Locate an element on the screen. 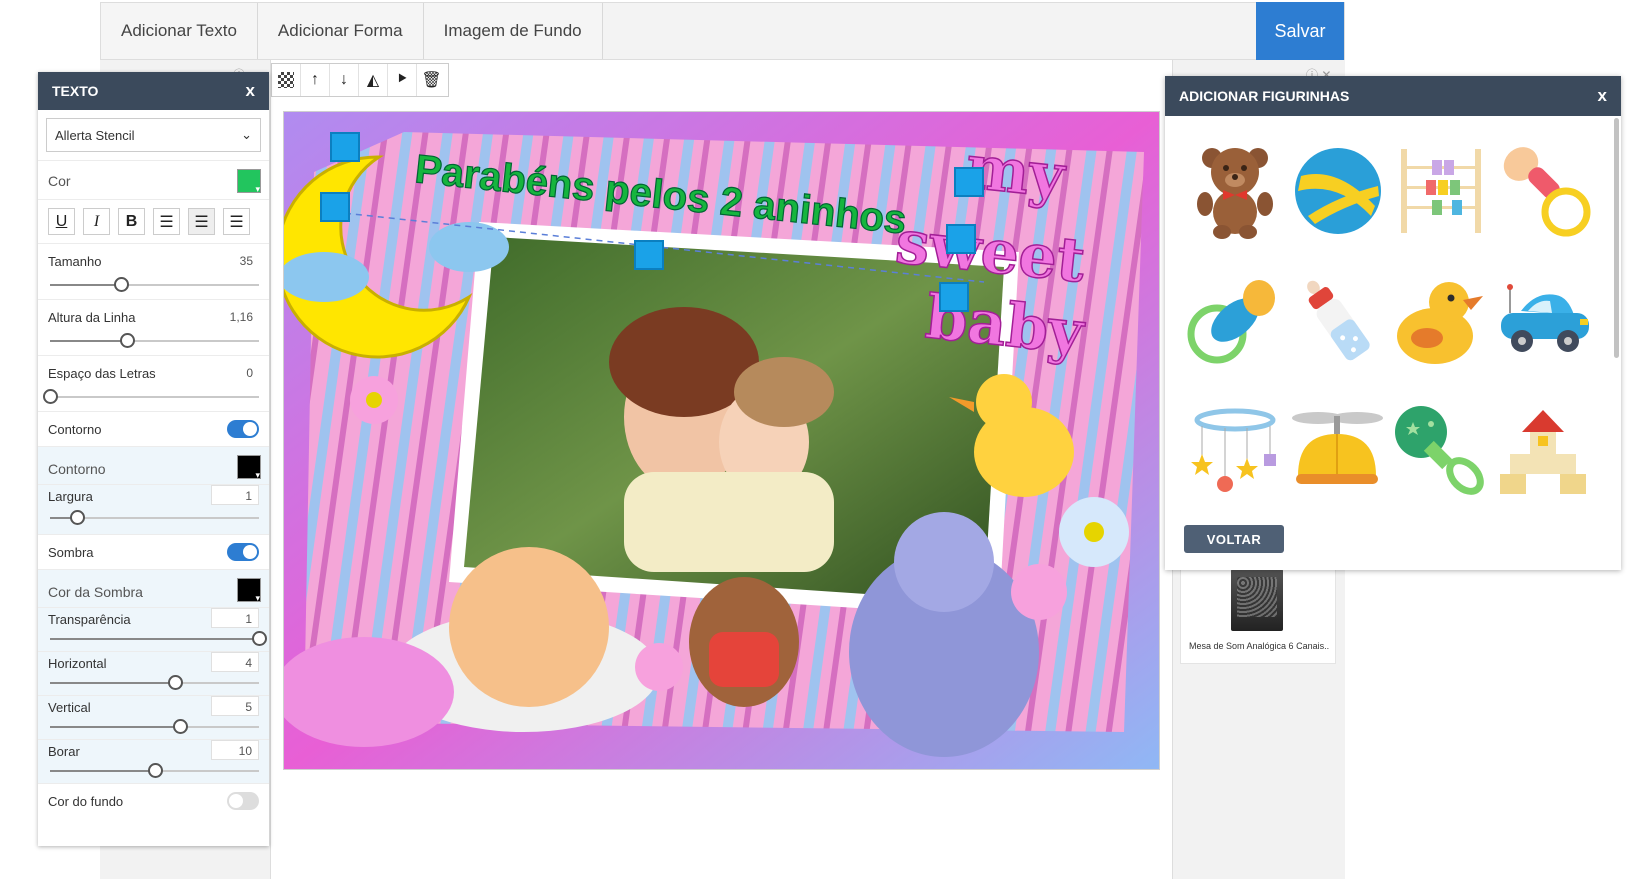  italic-button: I is located at coordinates (96, 221).